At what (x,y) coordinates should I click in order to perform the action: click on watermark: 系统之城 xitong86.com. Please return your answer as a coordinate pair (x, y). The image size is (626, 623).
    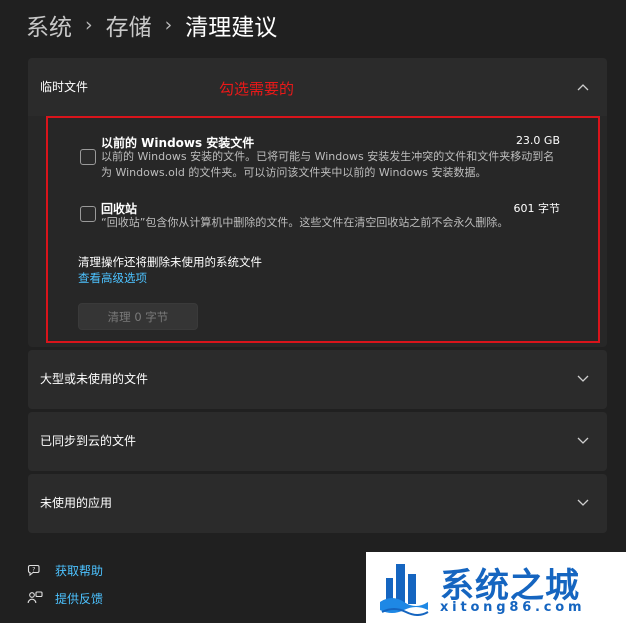
    Looking at the image, I should click on (496, 587).